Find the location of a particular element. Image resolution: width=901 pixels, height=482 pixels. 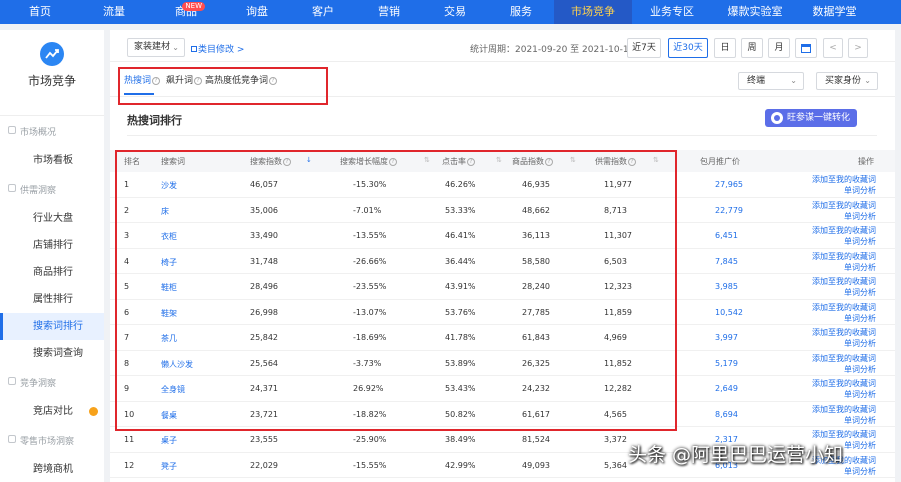

nav-item: 业务专区 is located at coordinates (672, 12).